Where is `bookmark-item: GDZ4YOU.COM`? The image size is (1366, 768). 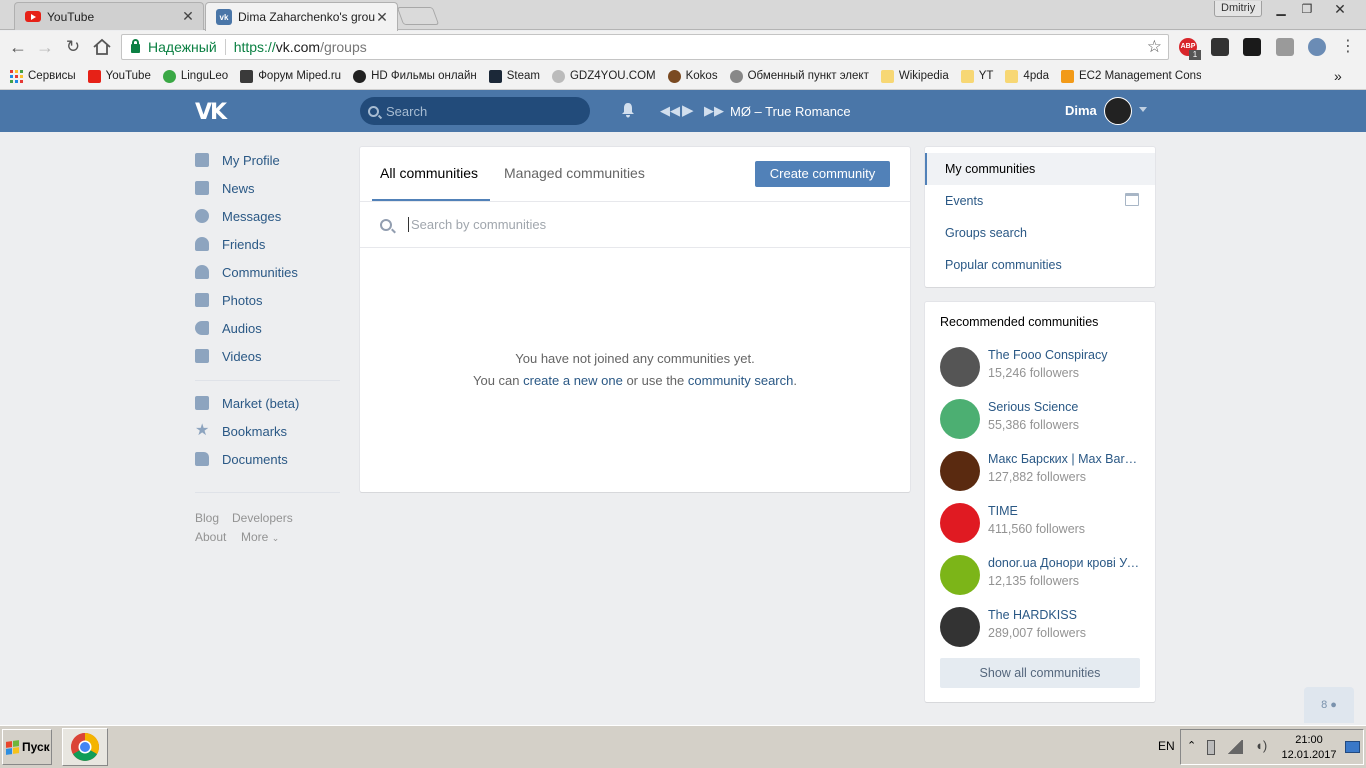 bookmark-item: GDZ4YOU.COM is located at coordinates (603, 76).